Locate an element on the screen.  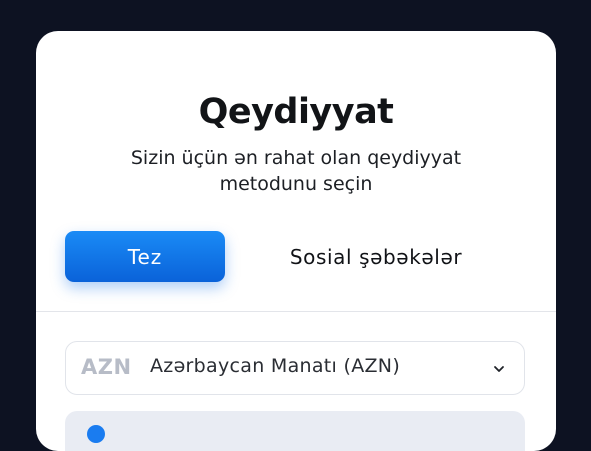
divider is located at coordinates (296, 311).